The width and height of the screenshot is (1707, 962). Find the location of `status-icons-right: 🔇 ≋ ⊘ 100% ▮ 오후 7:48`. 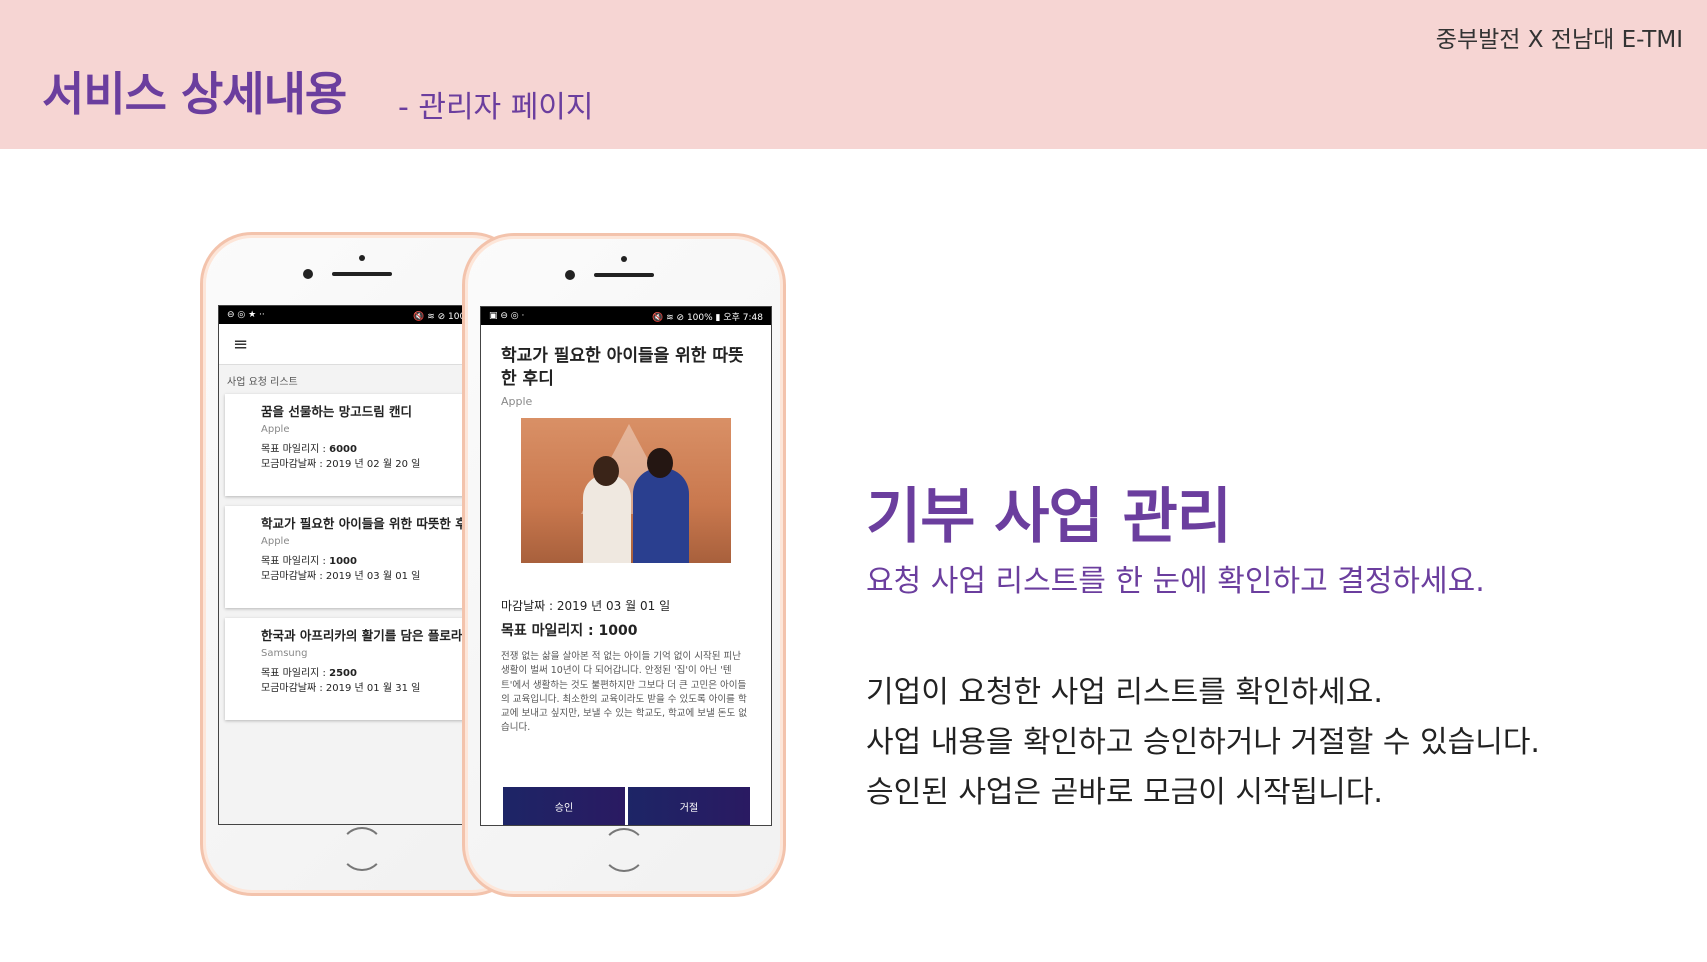

status-icons-right: 🔇 ≋ ⊘ 100% ▮ 오후 7:48 is located at coordinates (707, 317).